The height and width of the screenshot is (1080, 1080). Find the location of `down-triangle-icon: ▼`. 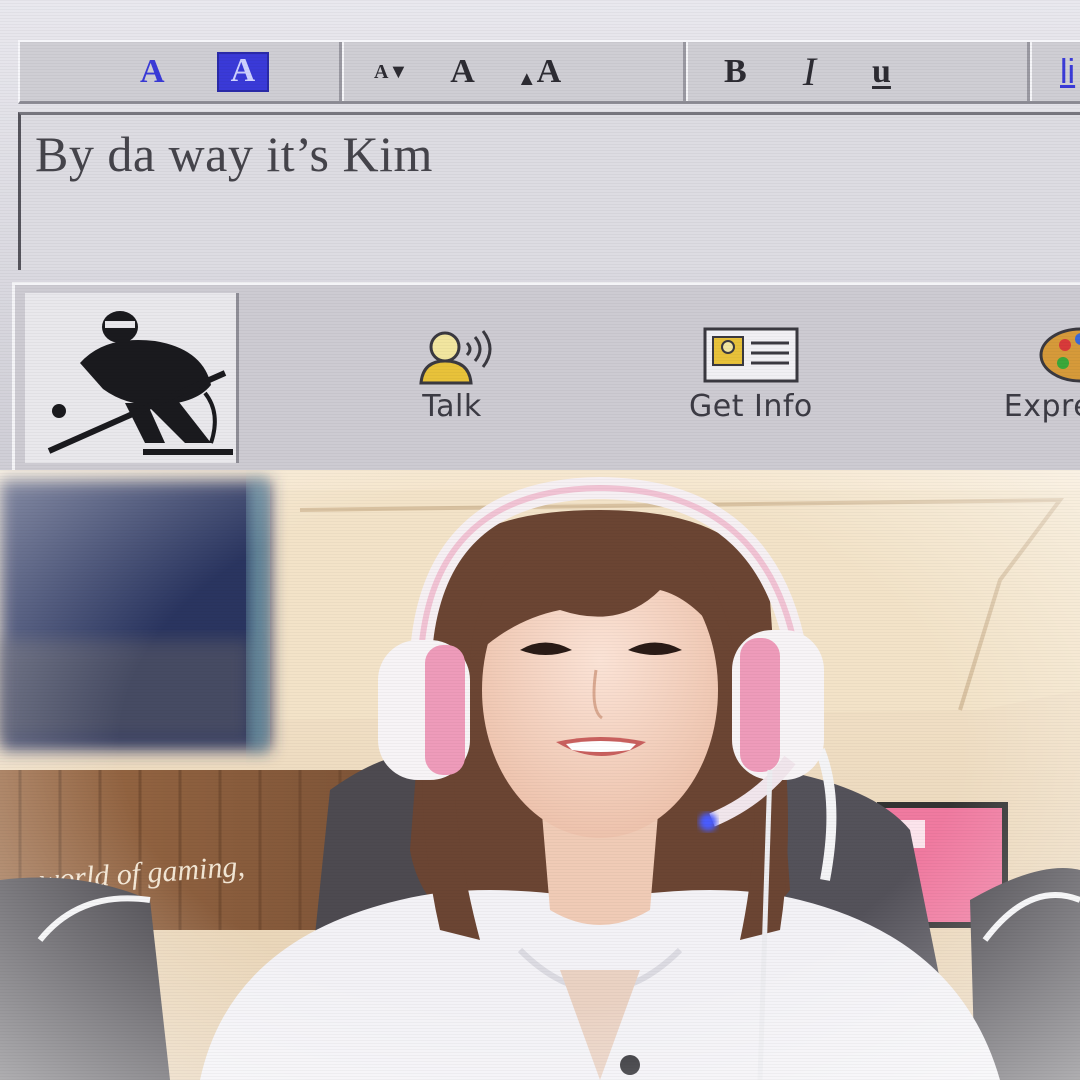

down-triangle-icon: ▼ is located at coordinates (398, 71).